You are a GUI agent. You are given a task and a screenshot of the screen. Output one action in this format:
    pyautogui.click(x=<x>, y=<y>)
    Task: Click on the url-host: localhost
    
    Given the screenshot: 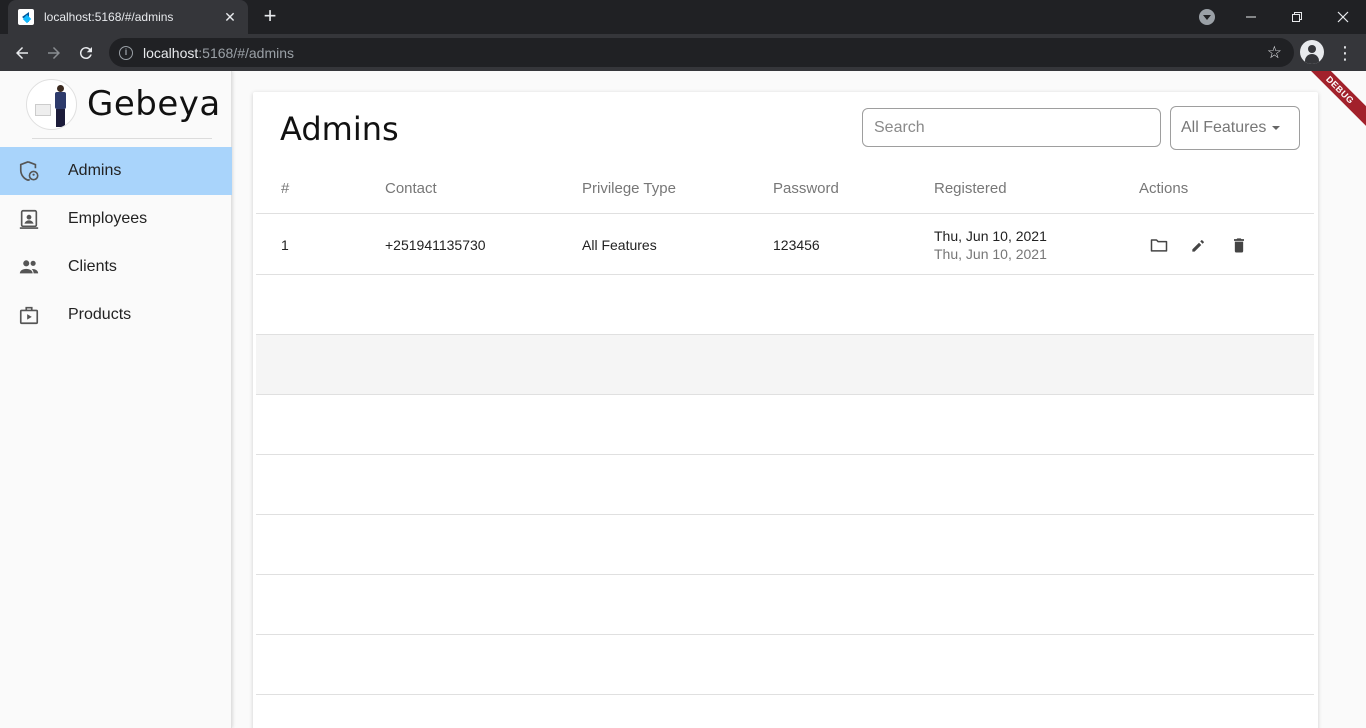 What is the action you would take?
    pyautogui.click(x=171, y=52)
    